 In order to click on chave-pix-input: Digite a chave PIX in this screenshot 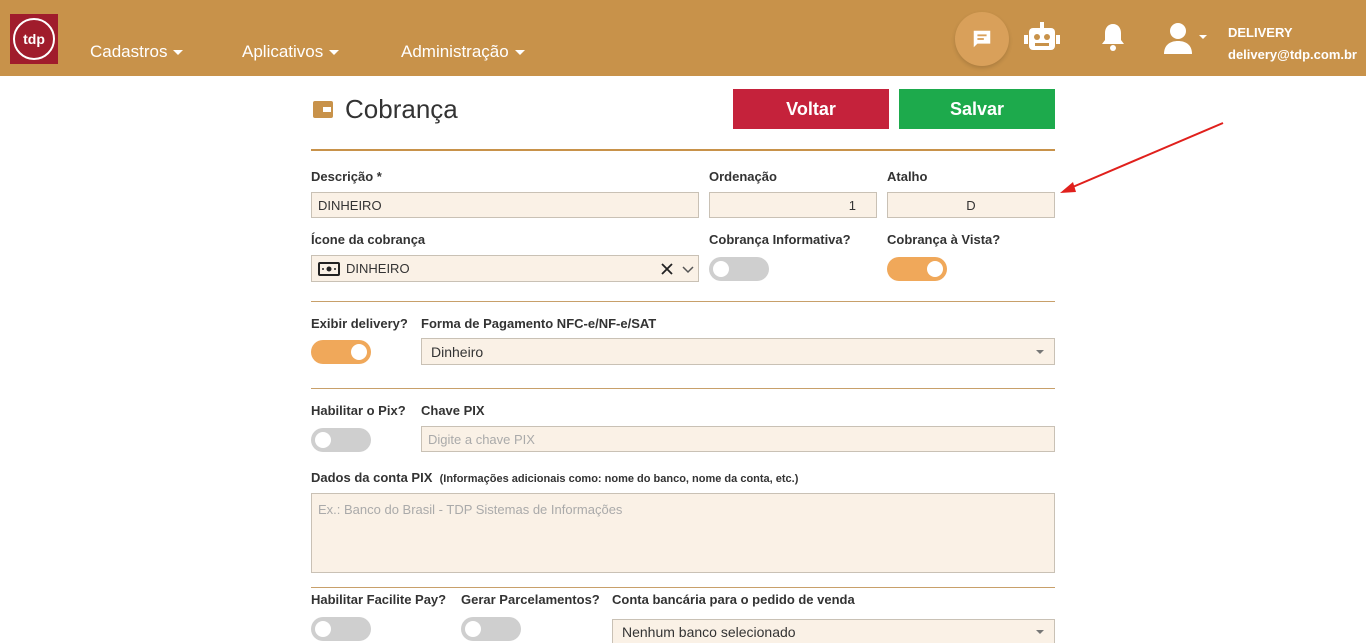, I will do `click(738, 439)`.